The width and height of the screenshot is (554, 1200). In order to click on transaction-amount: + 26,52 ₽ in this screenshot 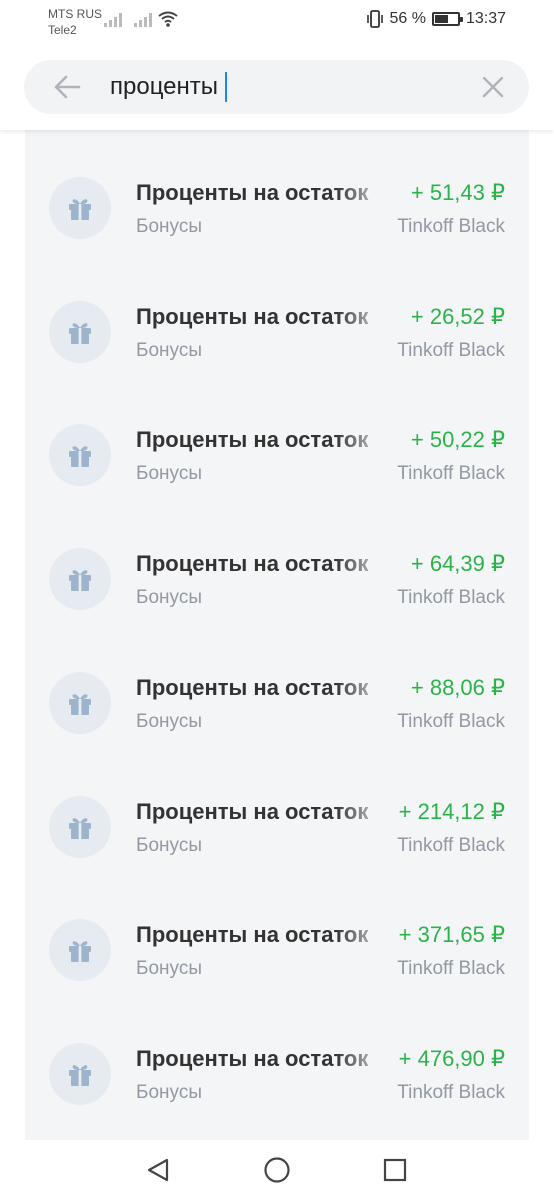, I will do `click(457, 316)`.